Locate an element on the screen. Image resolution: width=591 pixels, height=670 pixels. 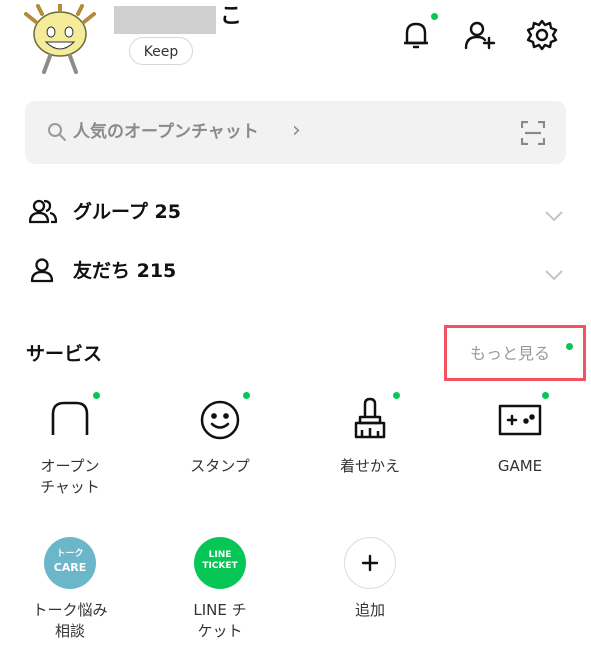
smiley-icon is located at coordinates (220, 420).